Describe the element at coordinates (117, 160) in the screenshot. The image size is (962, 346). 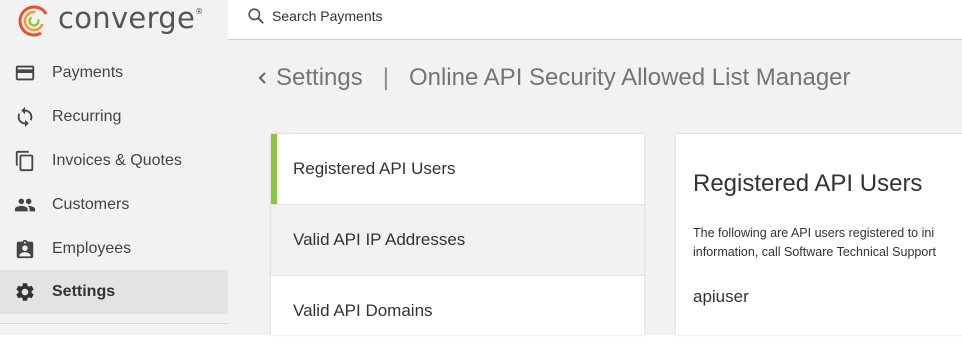
I see `sidebar-item-label: Invoices & Quotes` at that location.